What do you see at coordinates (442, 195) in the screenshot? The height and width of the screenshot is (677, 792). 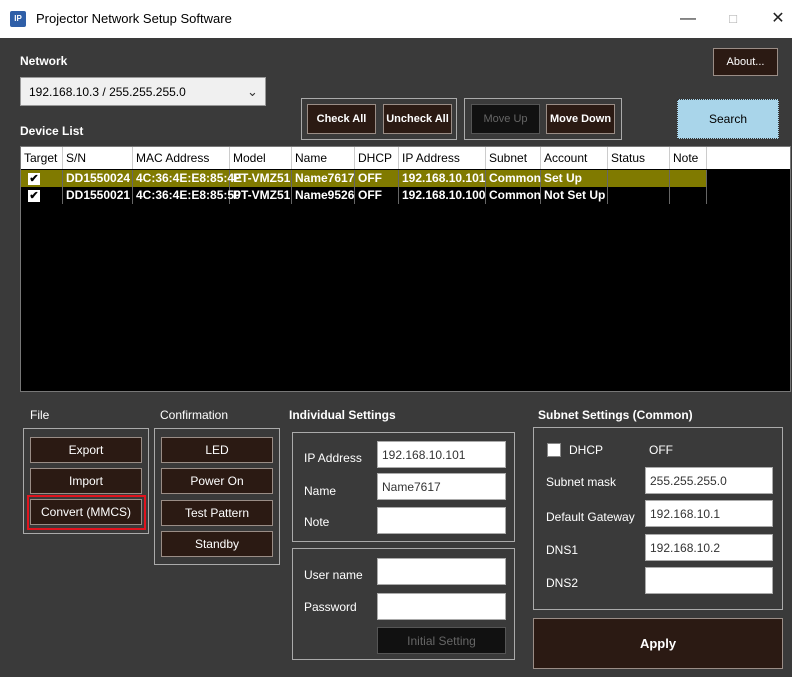 I see `cell-ip: 192.168.10.100` at bounding box center [442, 195].